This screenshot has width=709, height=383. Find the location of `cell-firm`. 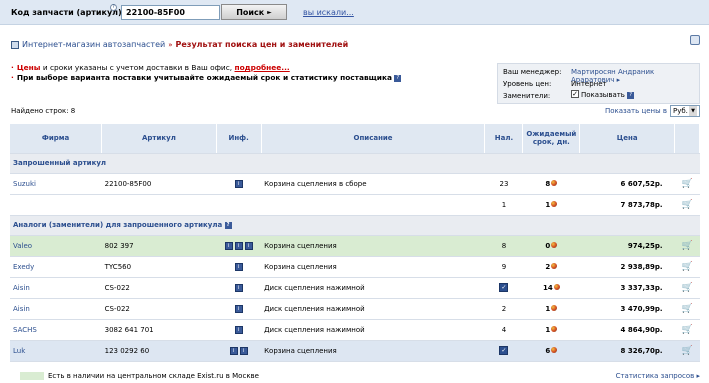

cell-firm is located at coordinates (56, 205).